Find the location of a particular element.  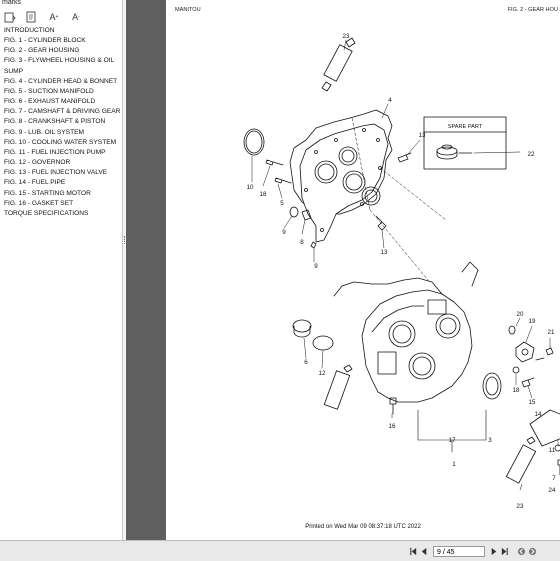

callout-7: 7 is located at coordinates (554, 478).